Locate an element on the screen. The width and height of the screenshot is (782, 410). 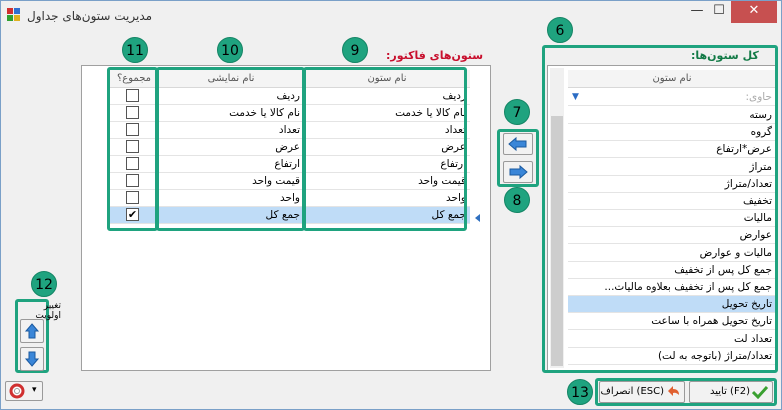
badge-10: 10 is located at coordinates (230, 50).